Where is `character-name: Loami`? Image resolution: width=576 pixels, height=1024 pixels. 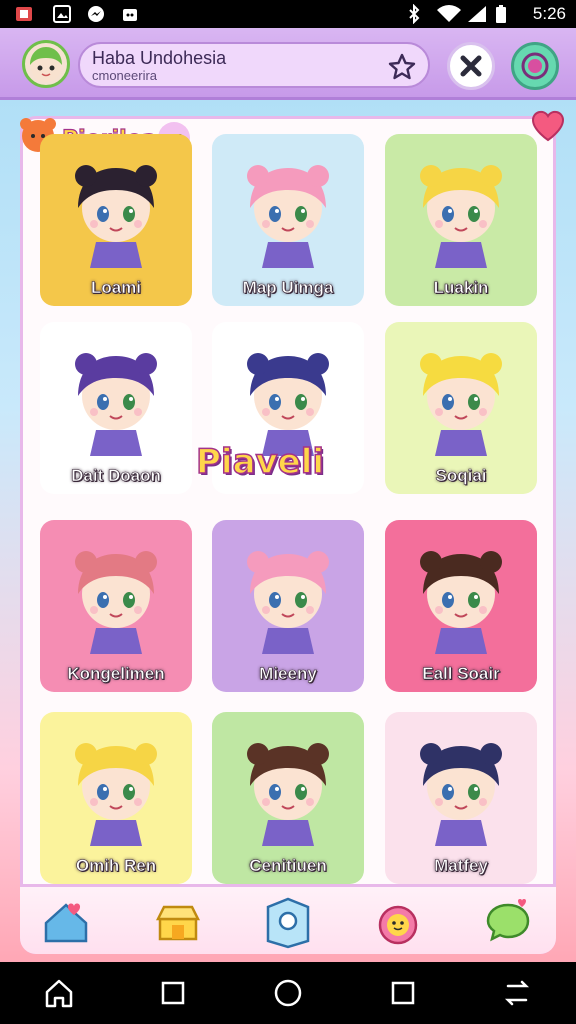
character-name: Loami is located at coordinates (116, 288).